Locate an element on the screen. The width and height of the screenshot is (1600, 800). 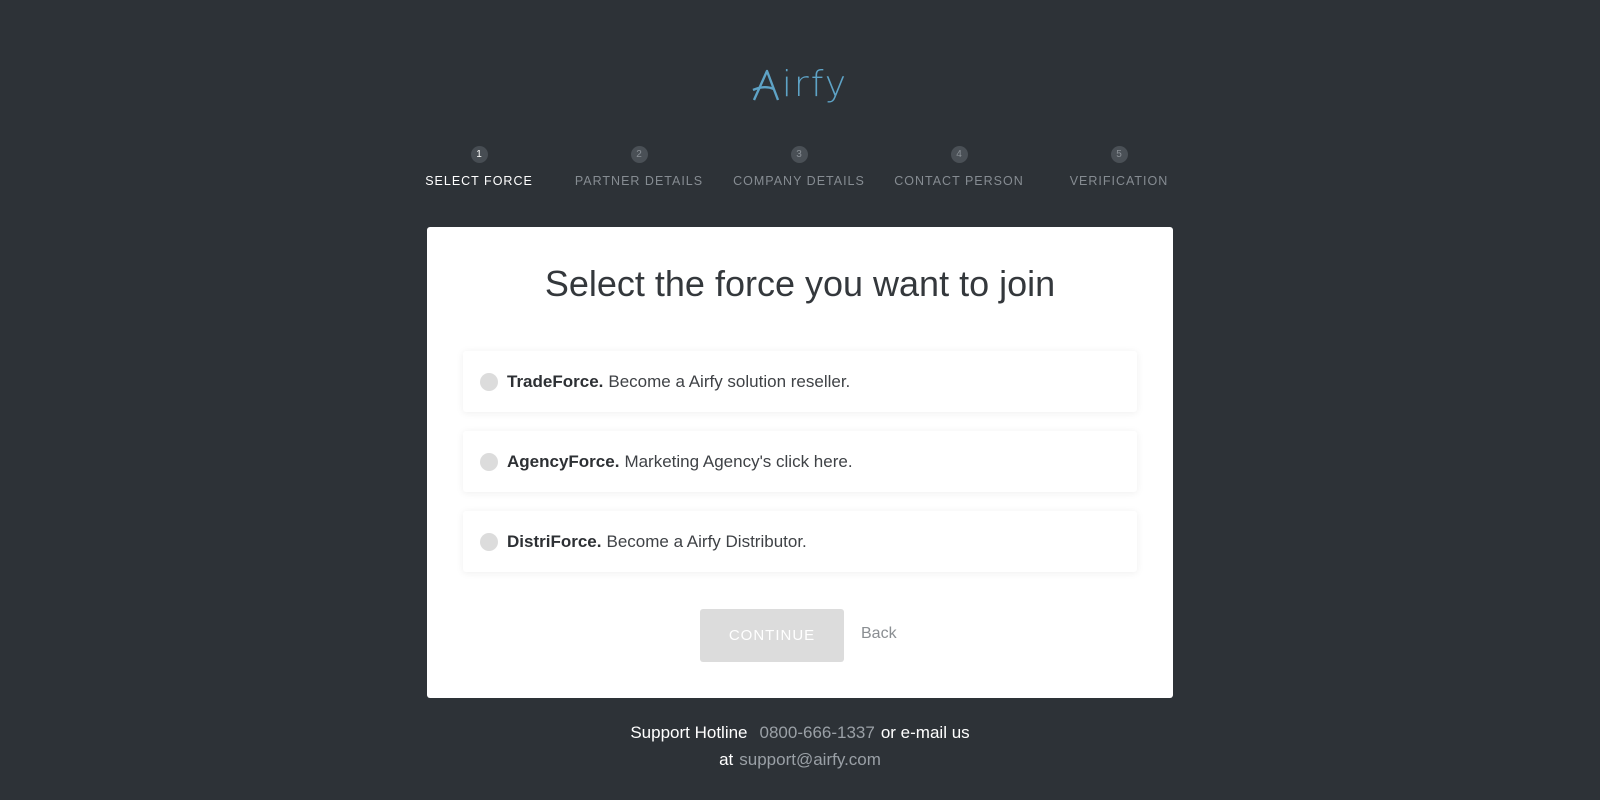
step-number: 5 is located at coordinates (1119, 154).